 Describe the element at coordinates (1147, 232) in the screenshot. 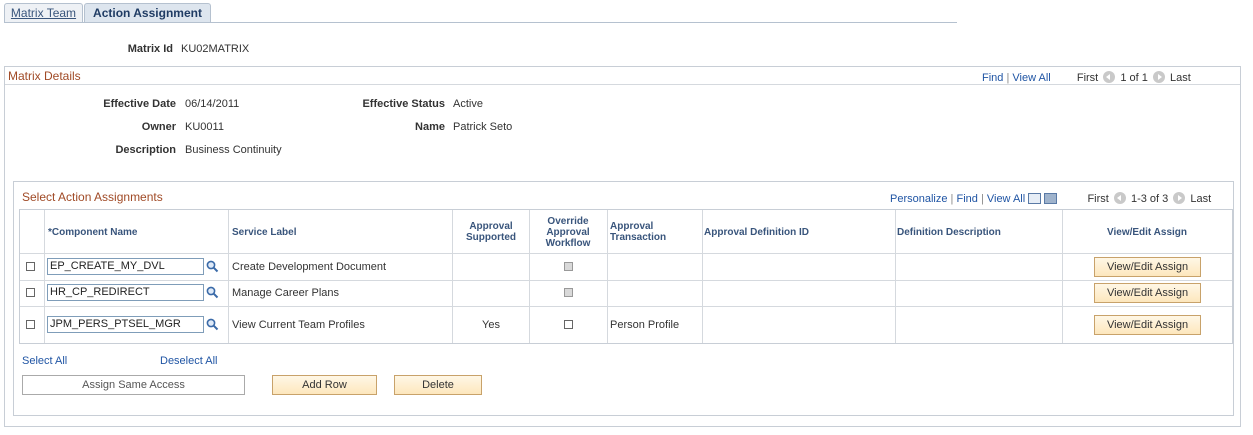

I see `col-view-edit-assign: View/Edit Assign` at that location.